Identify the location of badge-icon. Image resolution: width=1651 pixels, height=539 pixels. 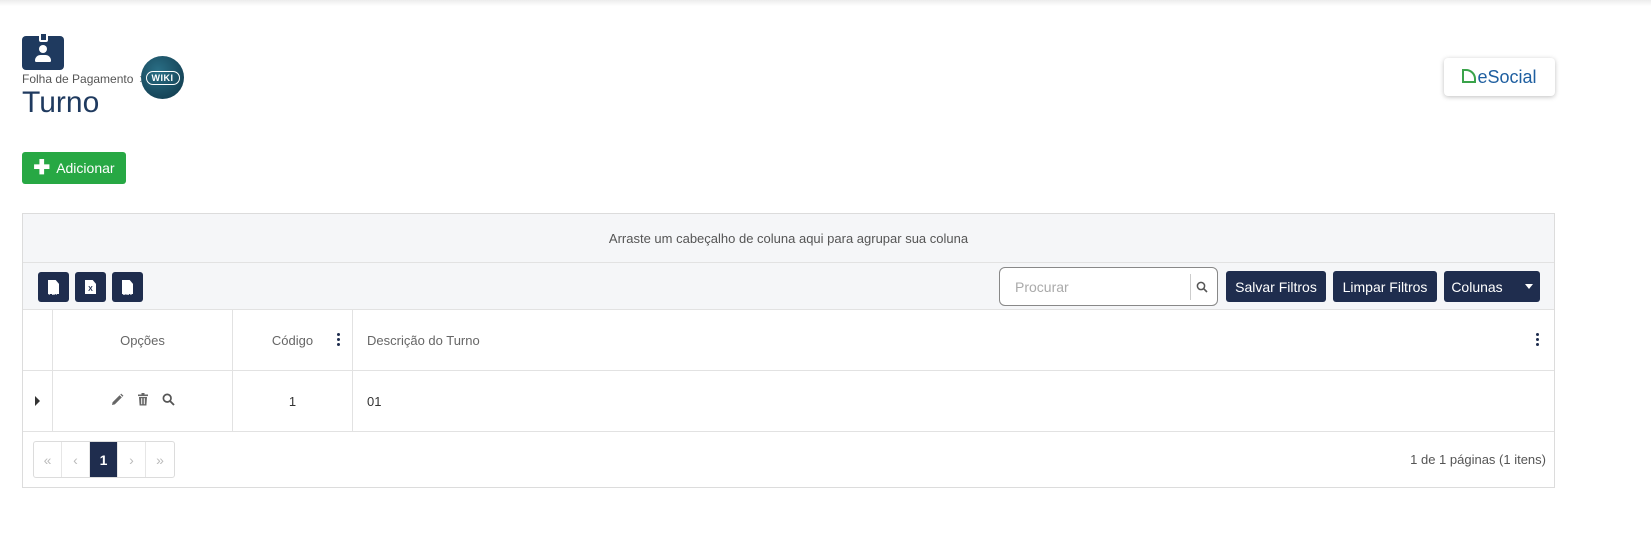
(43, 51).